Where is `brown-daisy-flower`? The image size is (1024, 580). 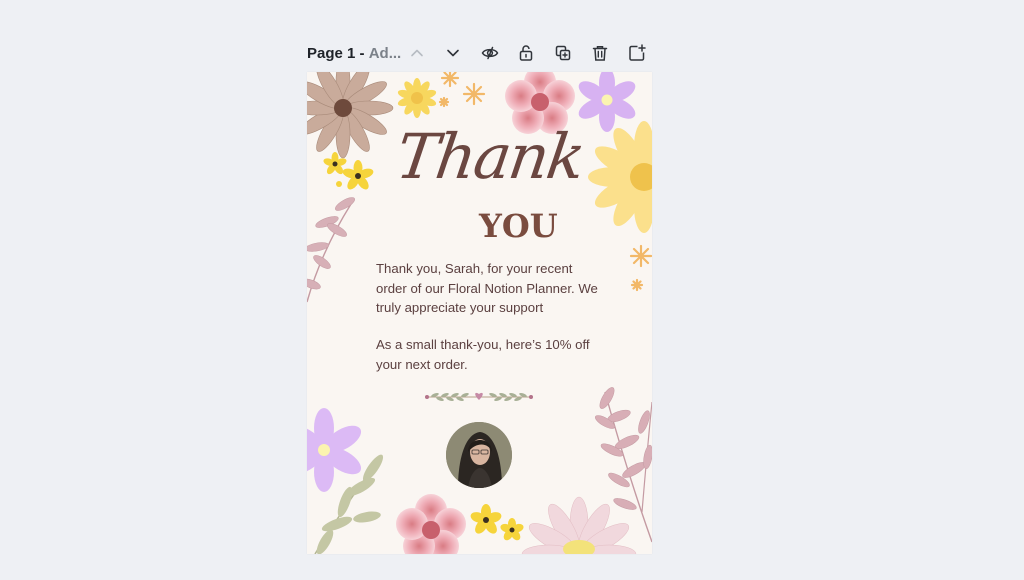
brown-daisy-flower is located at coordinates (350, 115).